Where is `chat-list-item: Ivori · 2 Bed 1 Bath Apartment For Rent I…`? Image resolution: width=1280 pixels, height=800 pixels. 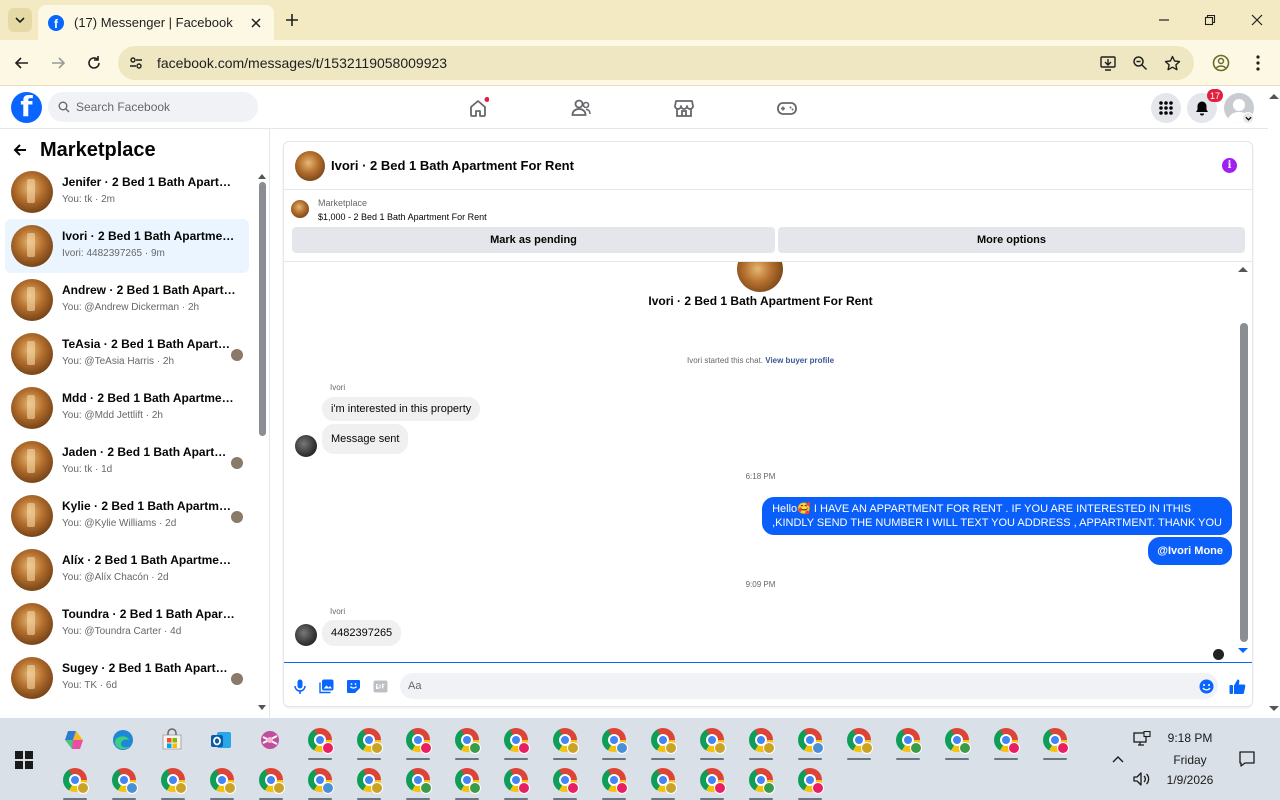 chat-list-item: Ivori · 2 Bed 1 Bath Apartment For Rent I… is located at coordinates (127, 246).